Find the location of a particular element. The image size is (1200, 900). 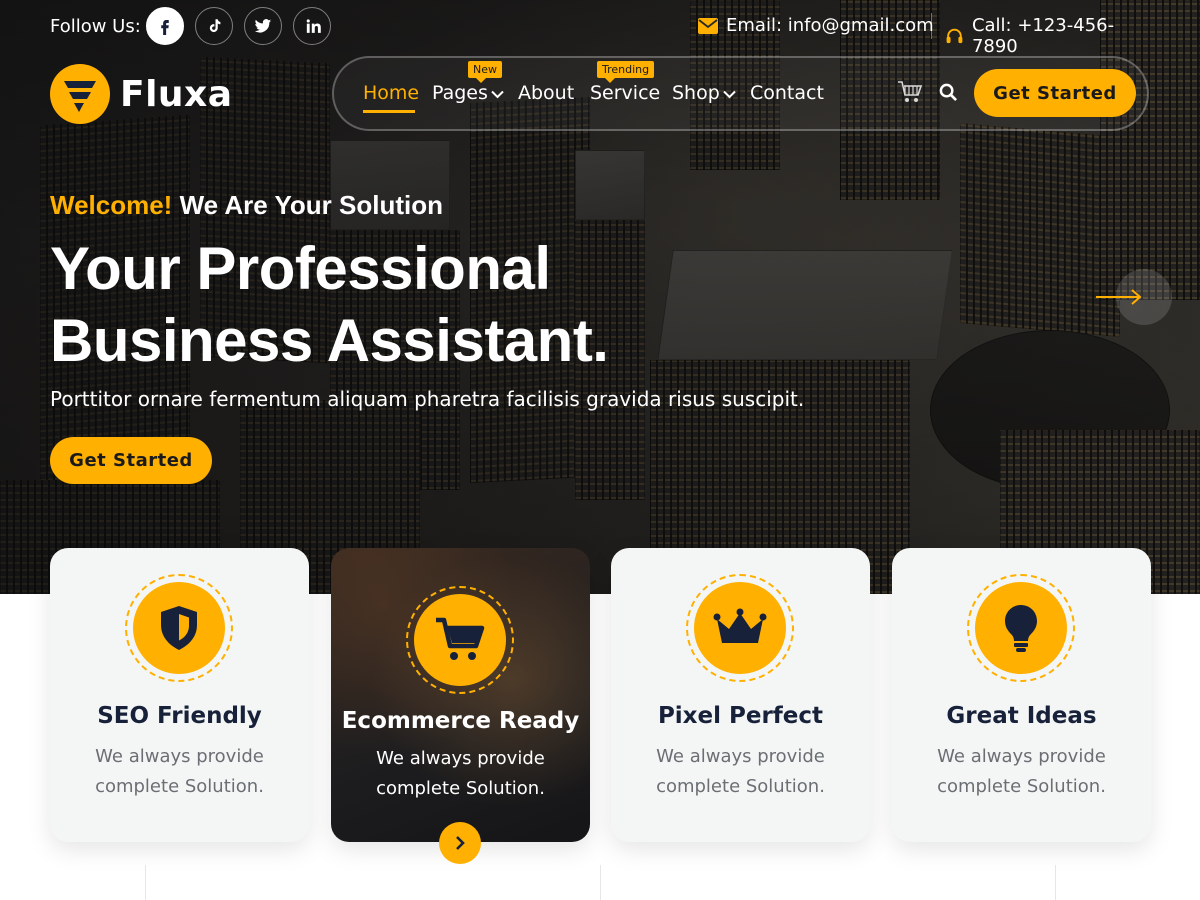

twitter-link is located at coordinates (263, 26).